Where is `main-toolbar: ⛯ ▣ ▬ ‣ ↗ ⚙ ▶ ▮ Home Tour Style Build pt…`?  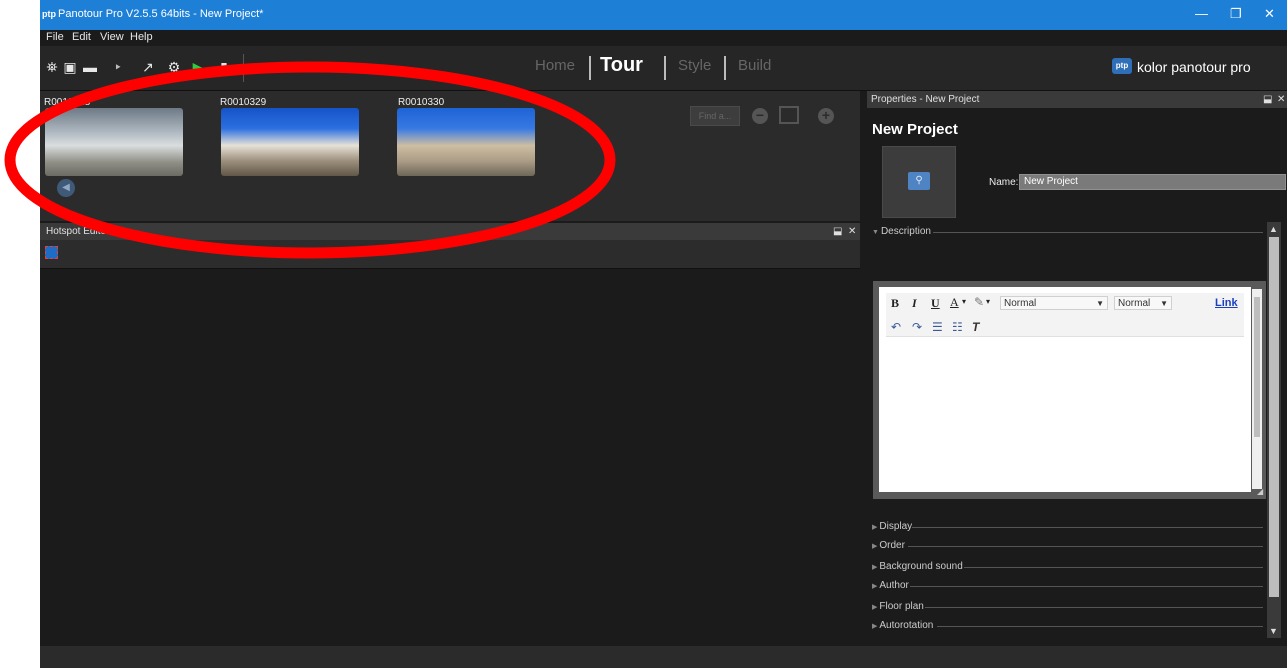 main-toolbar: ⛯ ▣ ▬ ‣ ↗ ⚙ ▶ ▮ Home Tour Style Build pt… is located at coordinates (663, 68).